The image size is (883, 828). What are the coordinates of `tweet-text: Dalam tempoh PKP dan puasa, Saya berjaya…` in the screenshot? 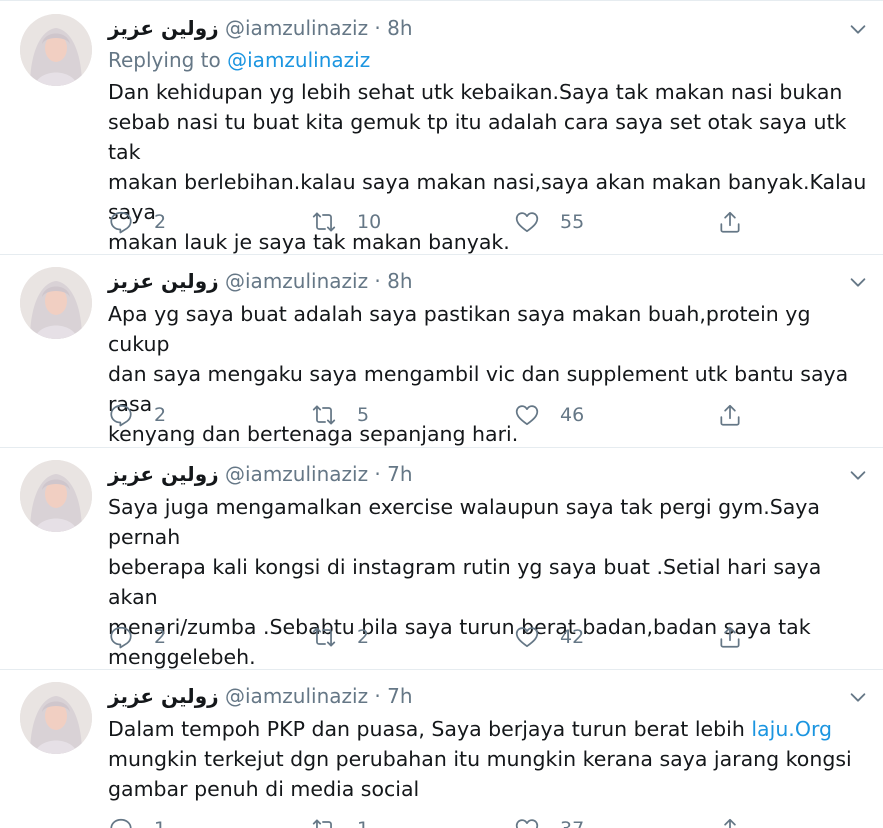 It's located at (488, 759).